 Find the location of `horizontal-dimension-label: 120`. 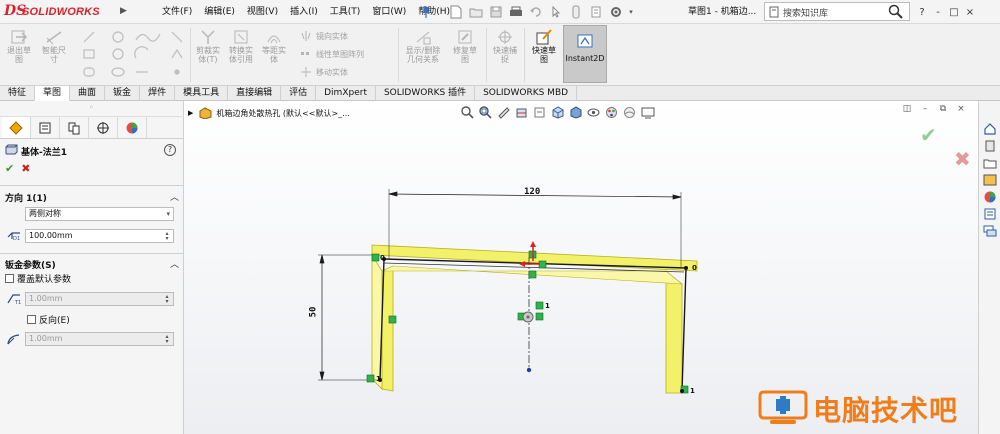

horizontal-dimension-label: 120 is located at coordinates (532, 192).